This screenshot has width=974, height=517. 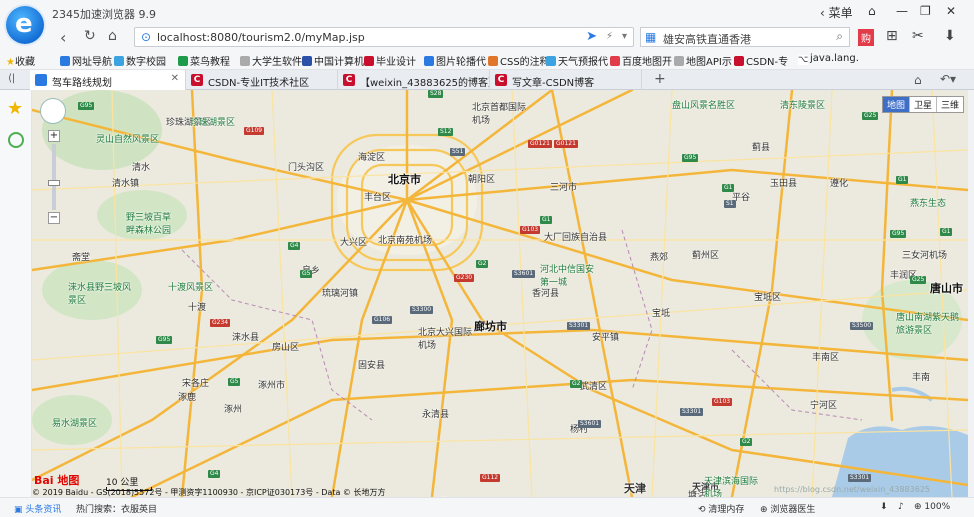 What do you see at coordinates (175, 78) in the screenshot?
I see `close-tab-icon: ✕` at bounding box center [175, 78].